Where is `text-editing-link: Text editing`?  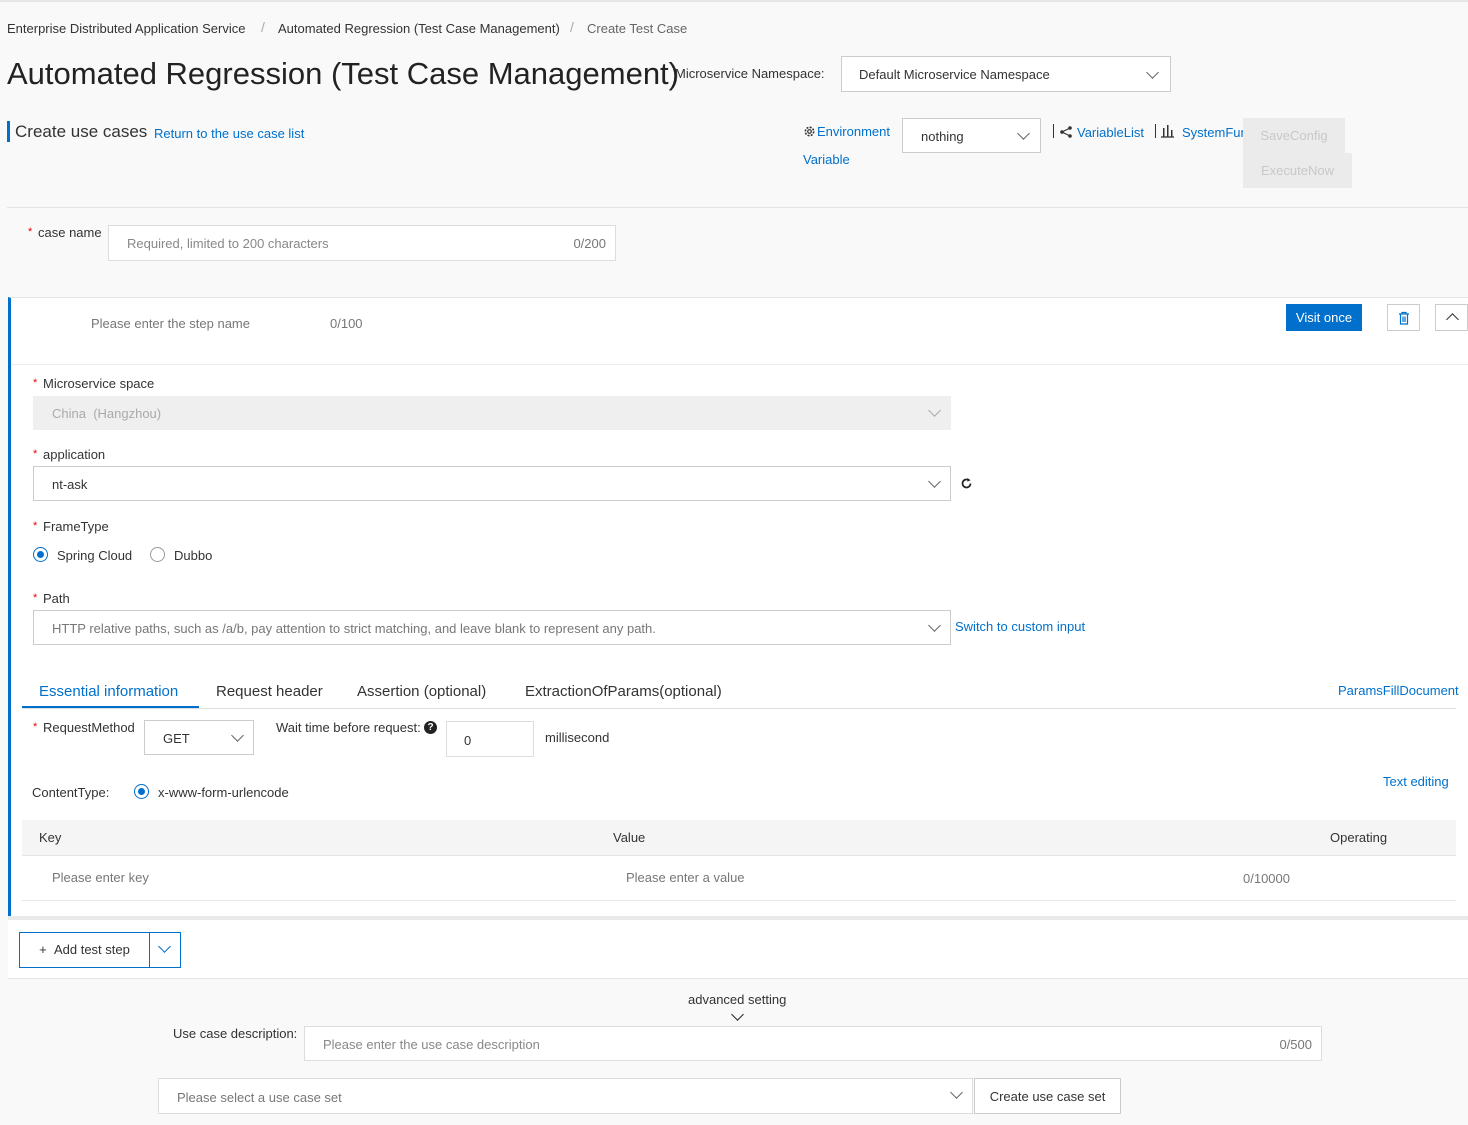
text-editing-link: Text editing is located at coordinates (1416, 781).